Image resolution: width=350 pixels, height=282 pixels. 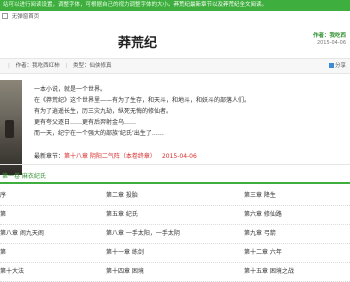 What do you see at coordinates (179, 156) in the screenshot?
I see `latest-date: 2015-04-06` at bounding box center [179, 156].